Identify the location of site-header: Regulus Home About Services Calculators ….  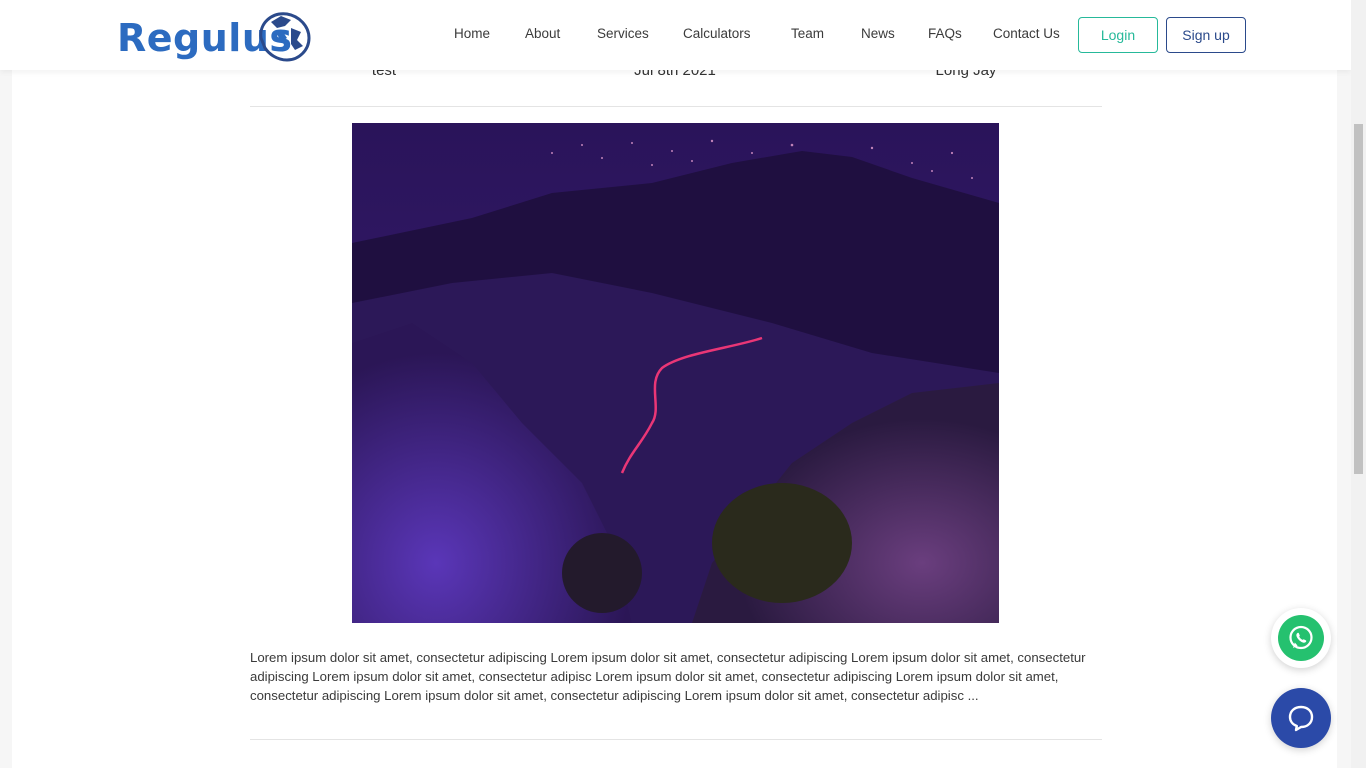
(675, 35).